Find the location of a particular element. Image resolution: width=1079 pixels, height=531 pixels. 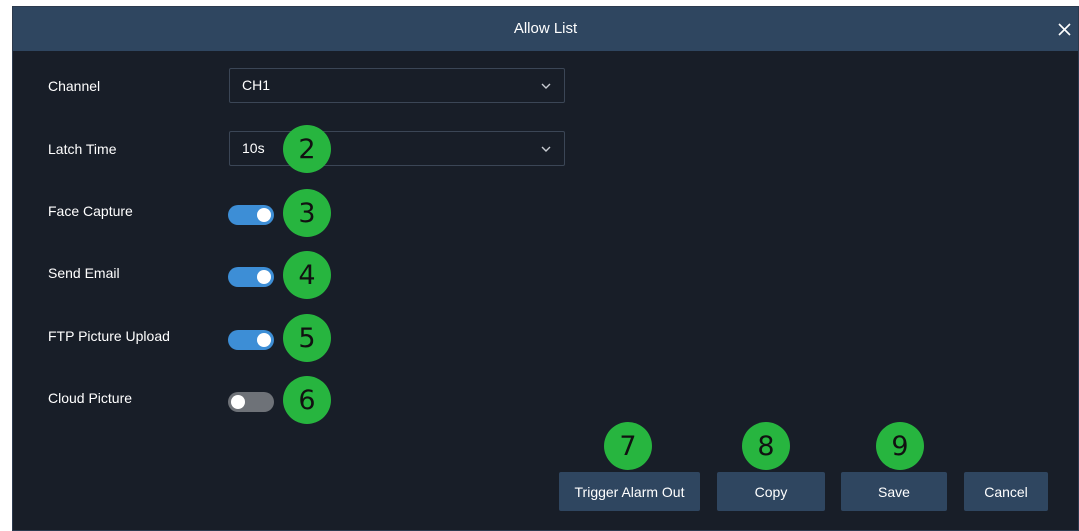

cancel-button: Cancel is located at coordinates (1006, 491).